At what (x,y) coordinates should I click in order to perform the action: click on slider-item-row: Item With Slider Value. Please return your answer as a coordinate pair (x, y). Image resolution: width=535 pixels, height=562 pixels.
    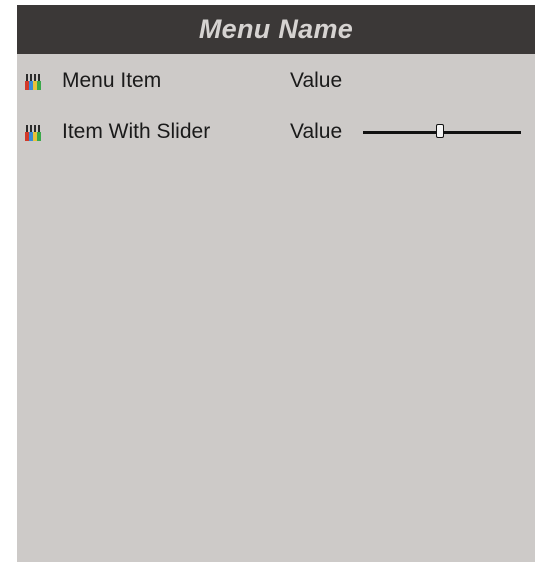
    Looking at the image, I should click on (276, 132).